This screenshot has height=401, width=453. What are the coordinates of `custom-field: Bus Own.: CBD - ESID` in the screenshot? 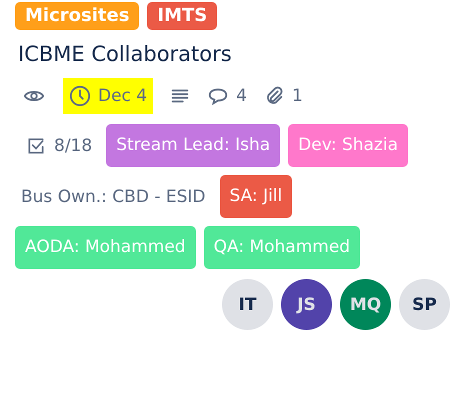 It's located at (113, 196).